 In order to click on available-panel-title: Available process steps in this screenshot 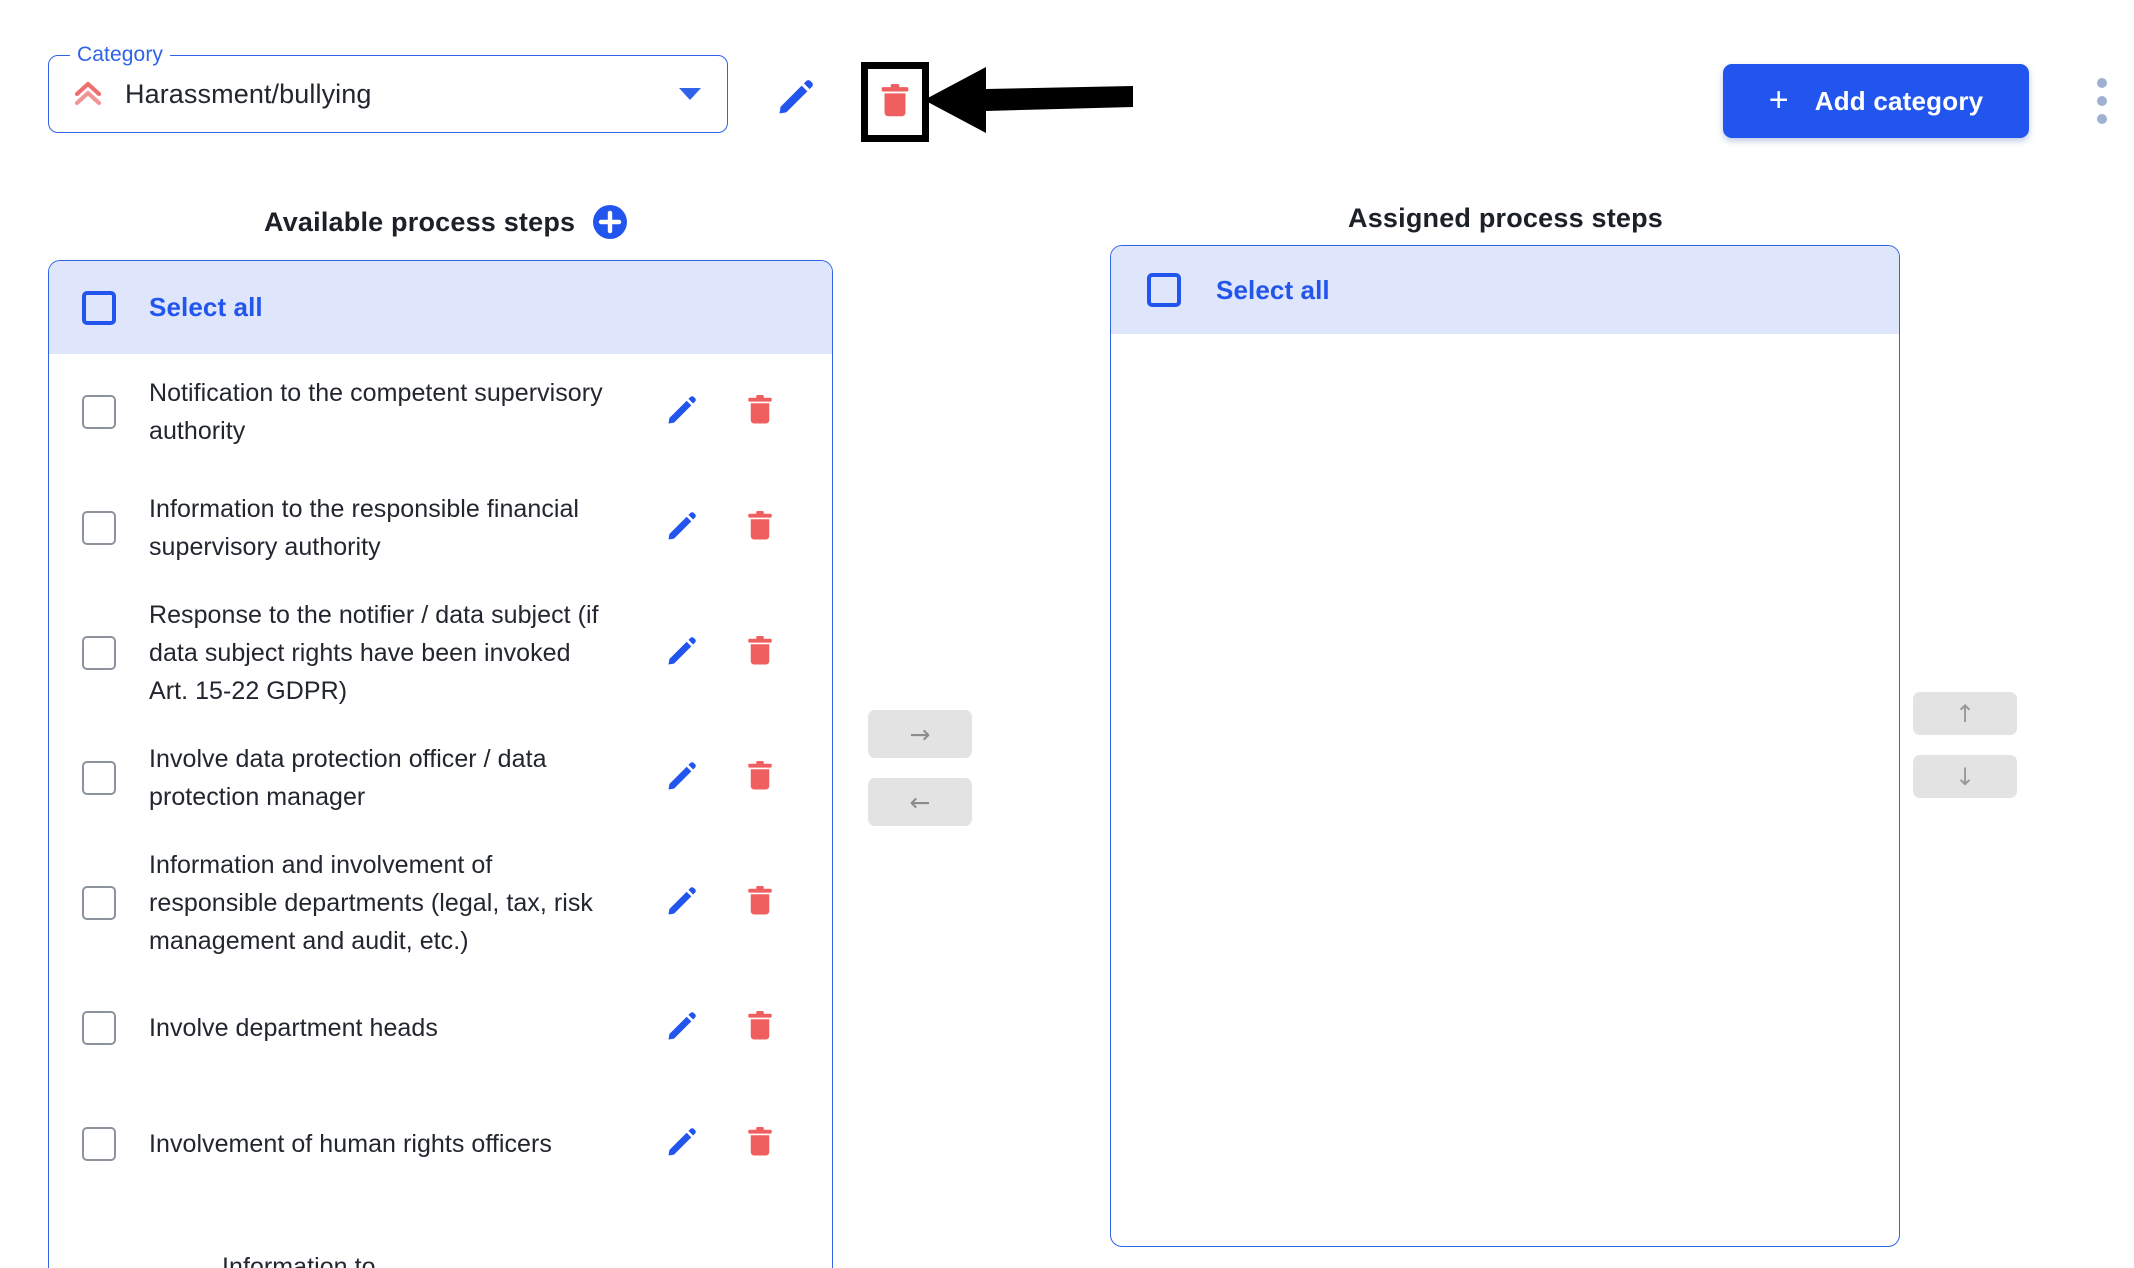, I will do `click(446, 222)`.